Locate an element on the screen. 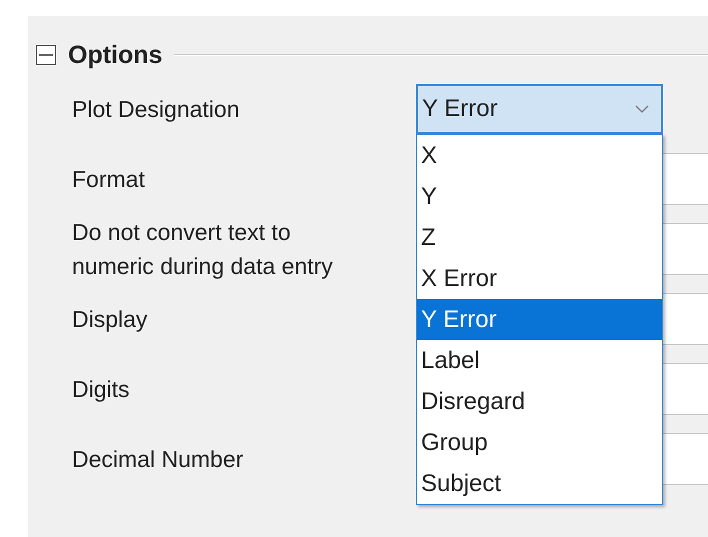  field-label: Plot Designation is located at coordinates (155, 109).